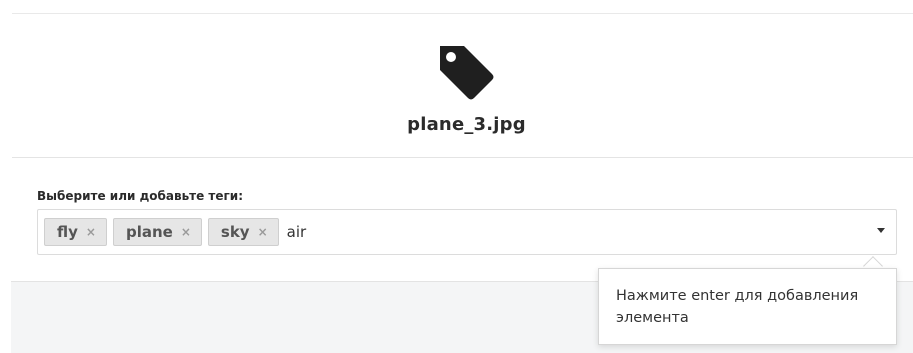 This screenshot has height=353, width=913. What do you see at coordinates (67, 232) in the screenshot?
I see `tag-chip-label: fly` at bounding box center [67, 232].